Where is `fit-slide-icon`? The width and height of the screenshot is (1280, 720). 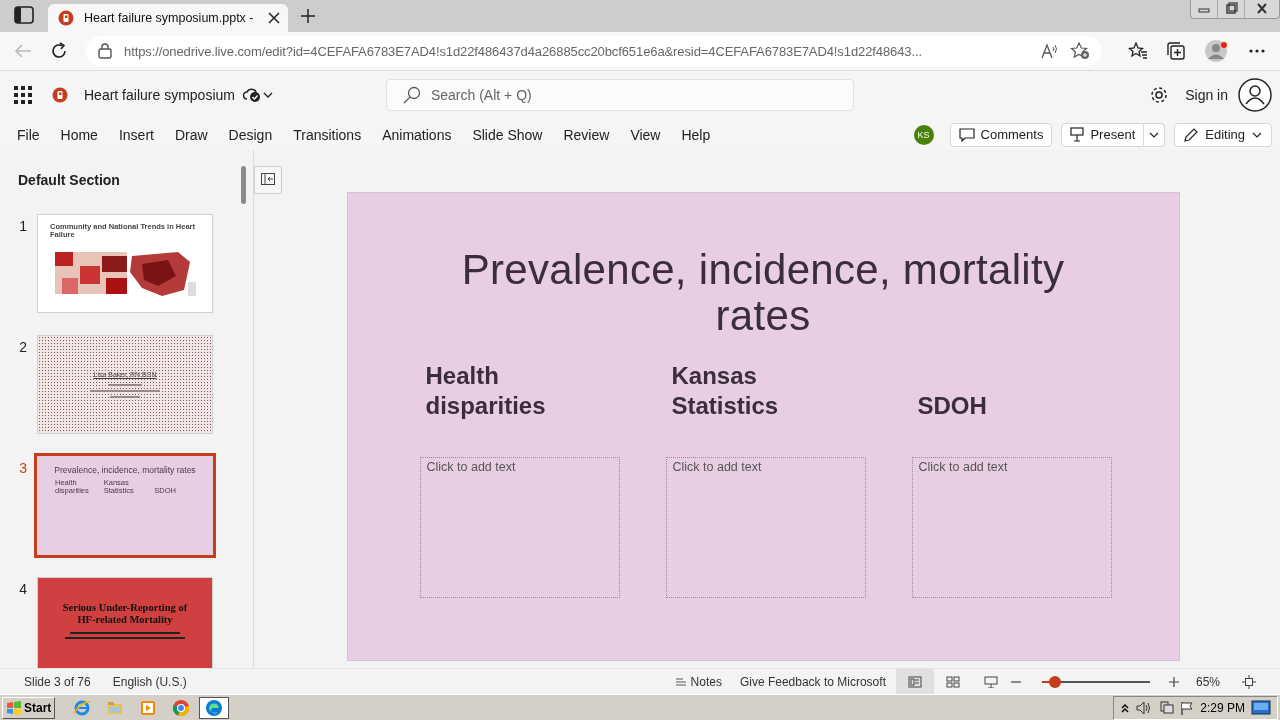 fit-slide-icon is located at coordinates (1249, 681).